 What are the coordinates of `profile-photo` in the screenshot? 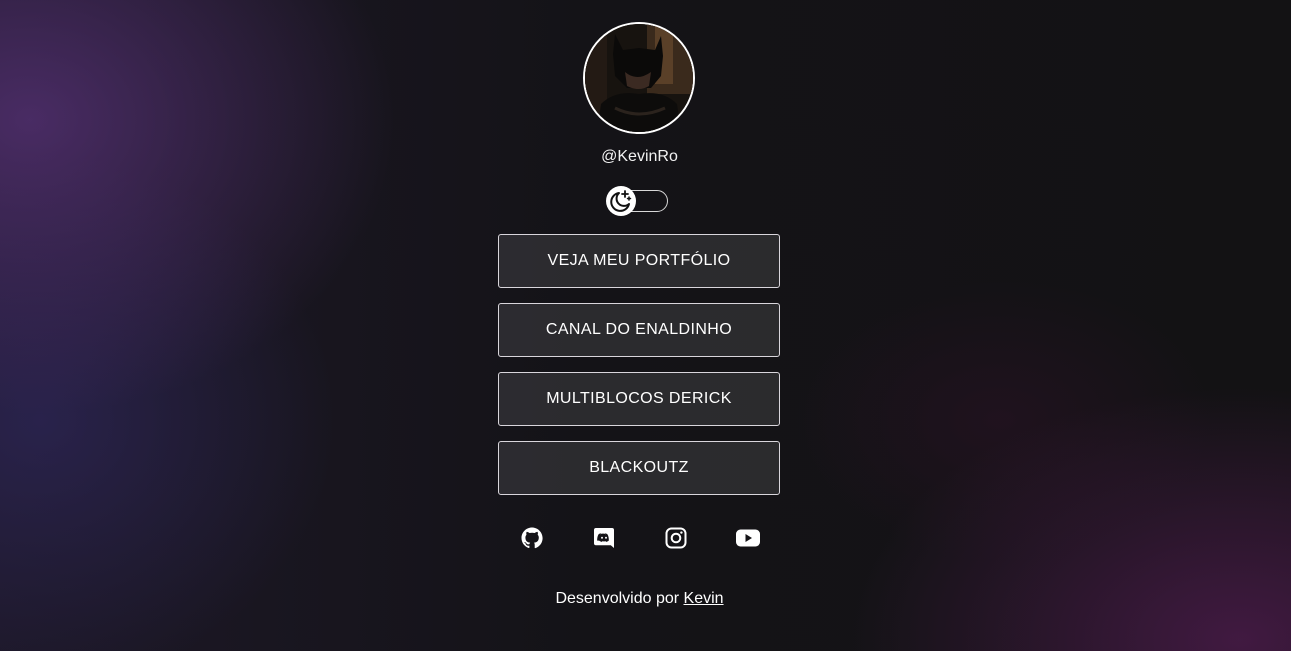 It's located at (639, 78).